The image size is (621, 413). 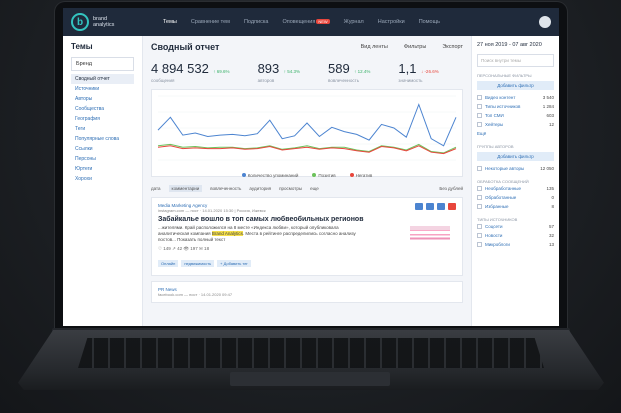 What do you see at coordinates (307, 175) in the screenshot?
I see `chart-legend: Количество упоминаний Позитив Негатив` at bounding box center [307, 175].